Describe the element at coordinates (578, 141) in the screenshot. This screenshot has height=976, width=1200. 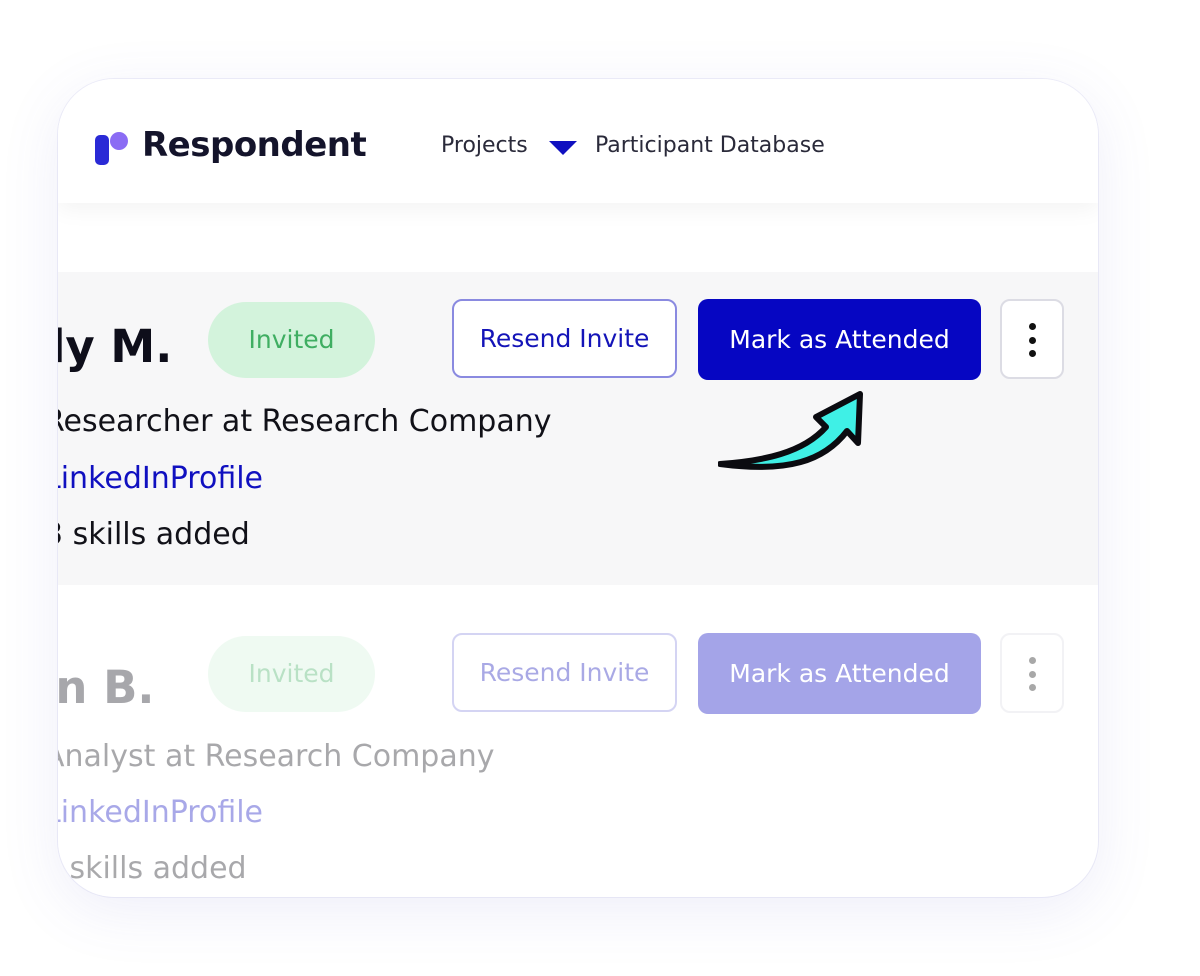
I see `top-nav-bar: Respondent Projects Participant Database` at that location.